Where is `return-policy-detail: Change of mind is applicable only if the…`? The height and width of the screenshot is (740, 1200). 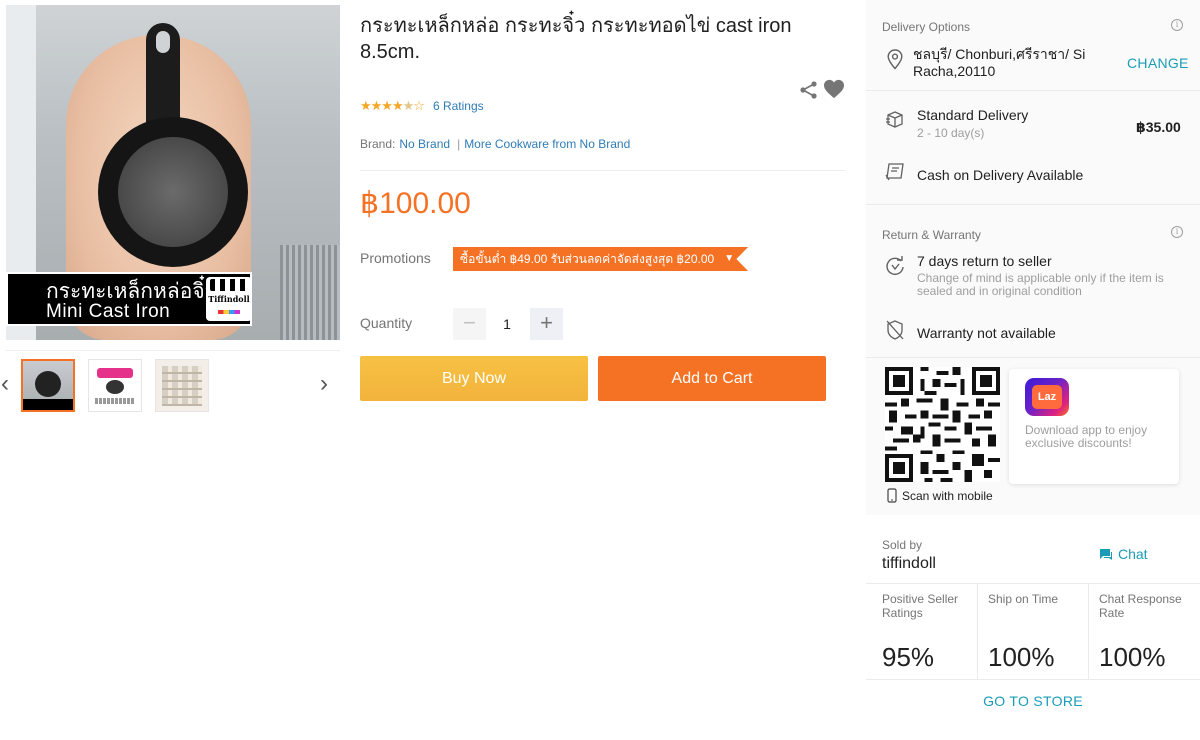 return-policy-detail: Change of mind is applicable only if the… is located at coordinates (1040, 284).